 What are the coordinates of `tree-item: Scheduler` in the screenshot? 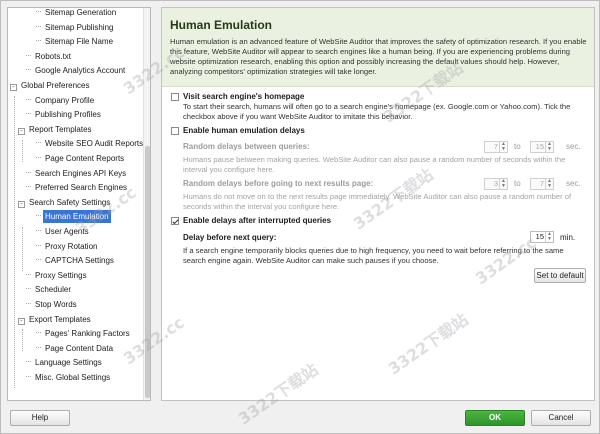 It's located at (49, 289).